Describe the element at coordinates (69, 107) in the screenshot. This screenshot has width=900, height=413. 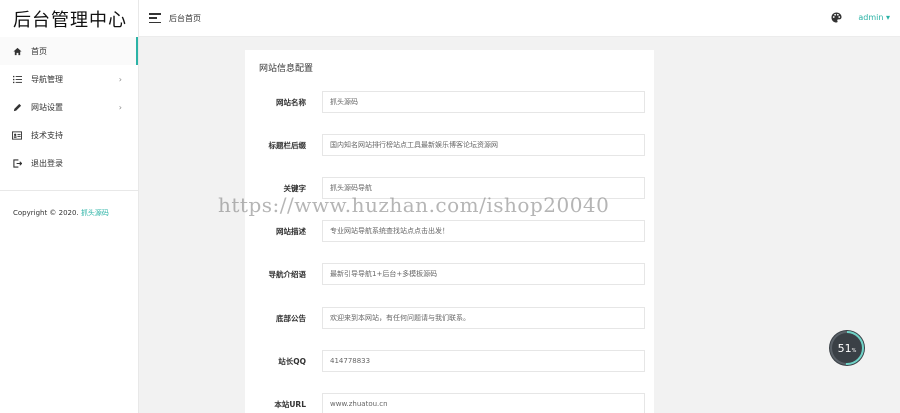
I see `sidebar-item-site-settings: 网站设置 ›` at that location.